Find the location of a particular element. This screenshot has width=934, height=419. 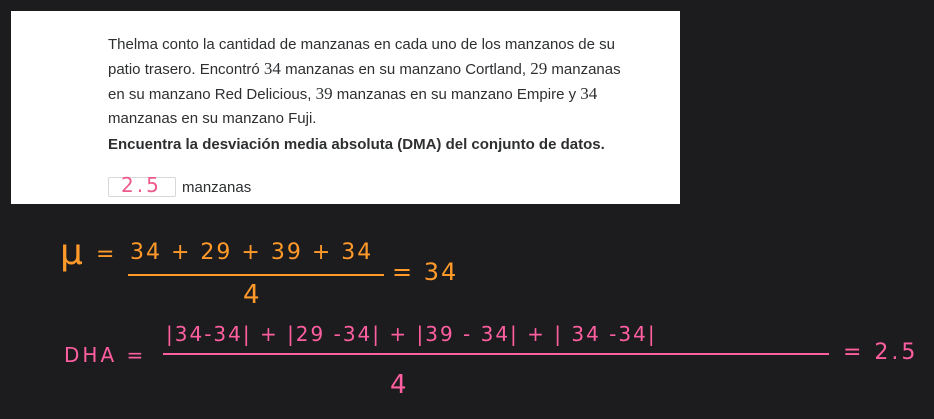

dha-fraction-bar is located at coordinates (496, 354).